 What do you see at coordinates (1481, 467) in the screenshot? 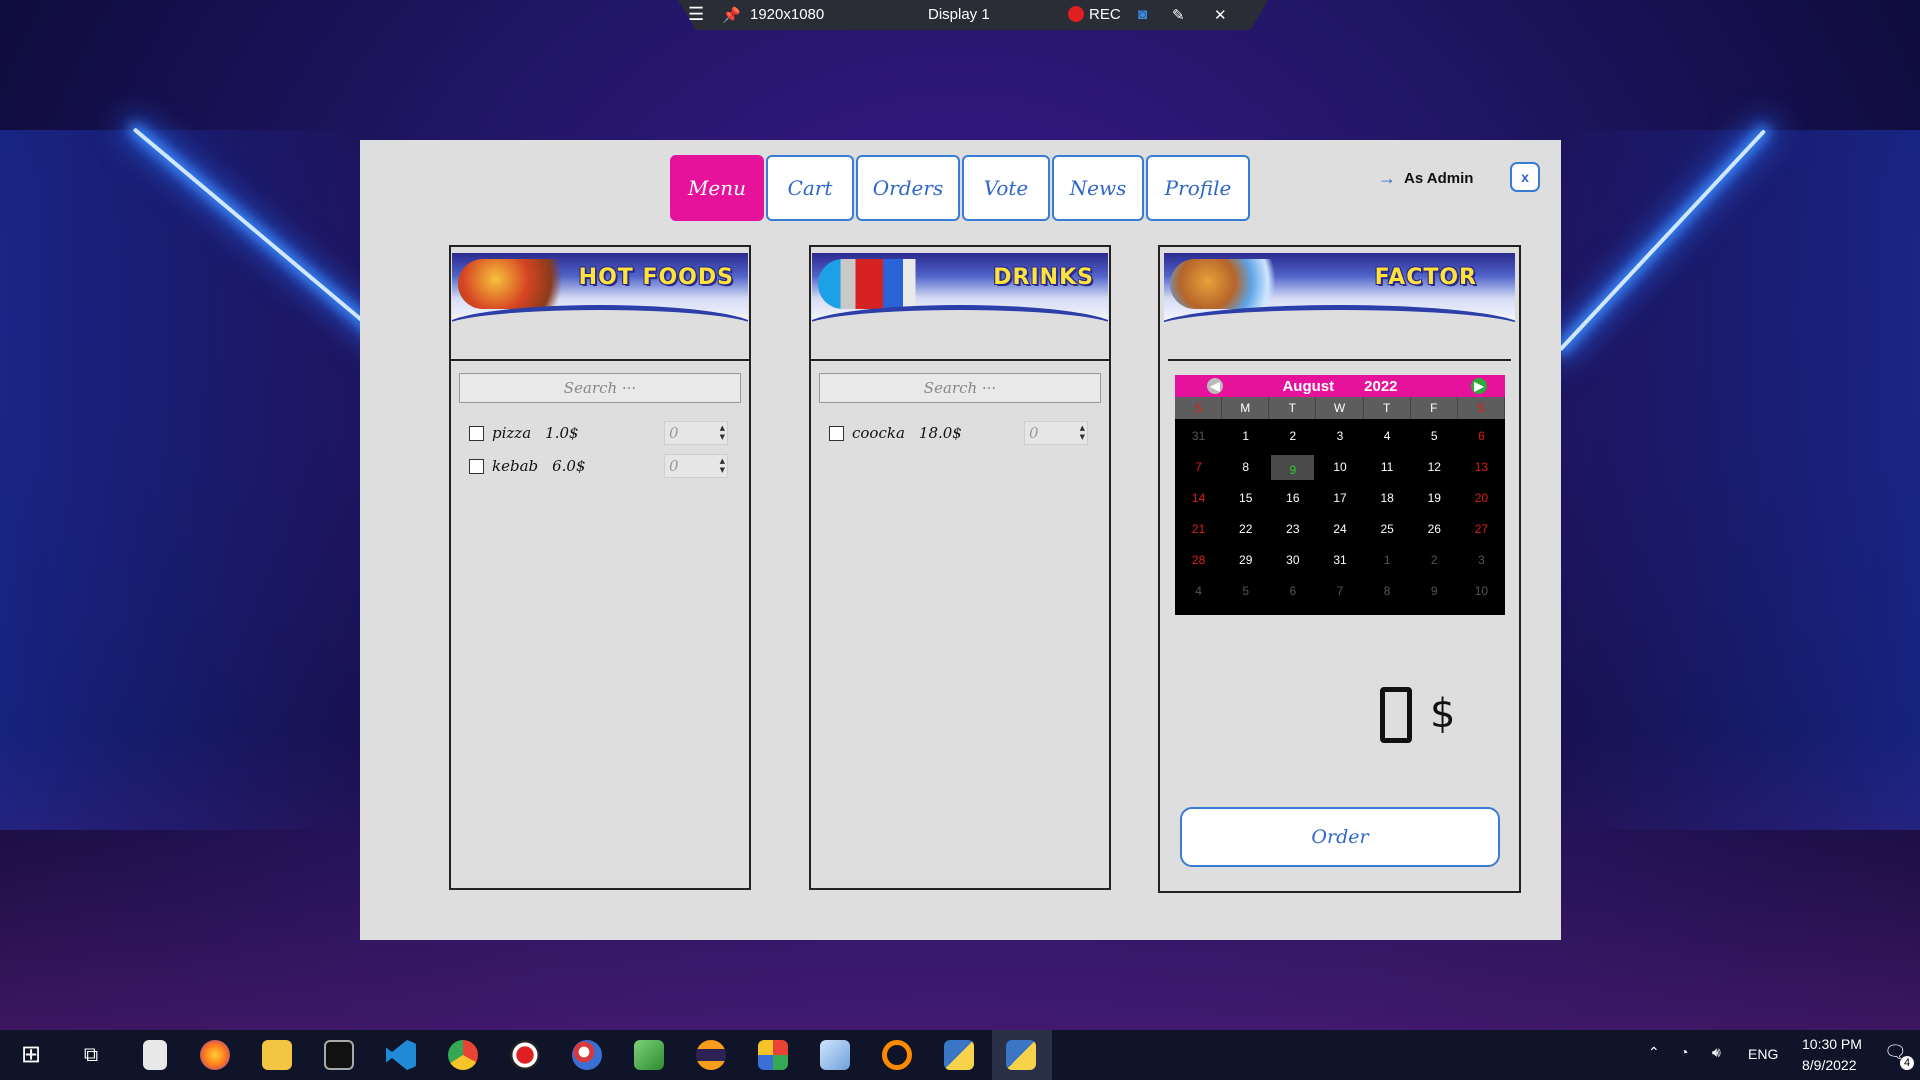
I see `calendar-day: 13` at bounding box center [1481, 467].